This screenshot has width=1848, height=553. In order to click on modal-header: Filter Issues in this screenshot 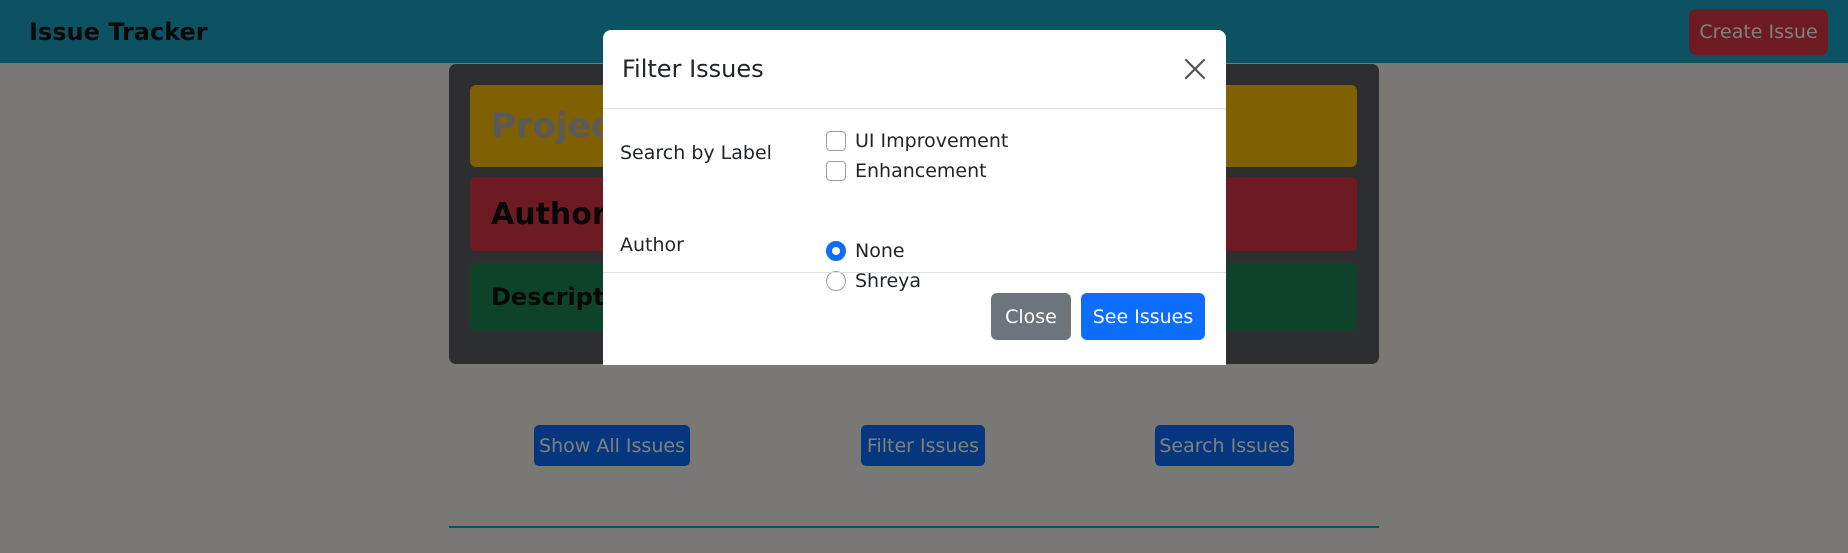, I will do `click(914, 69)`.